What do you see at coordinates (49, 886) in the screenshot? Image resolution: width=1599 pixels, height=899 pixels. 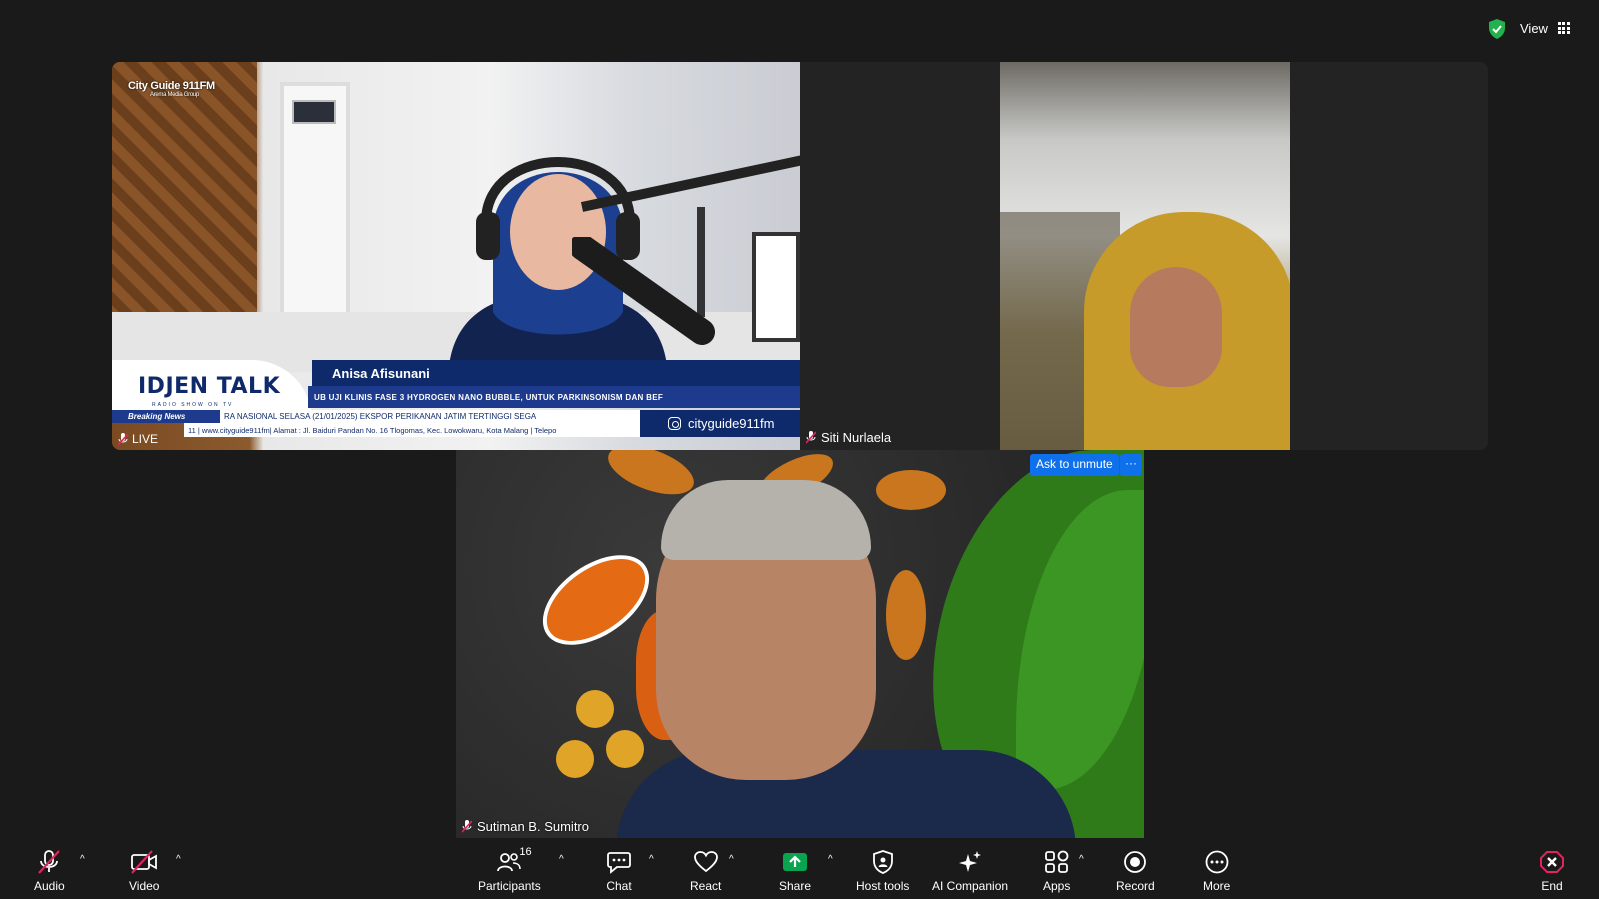 I see `audio-label: Audio` at bounding box center [49, 886].